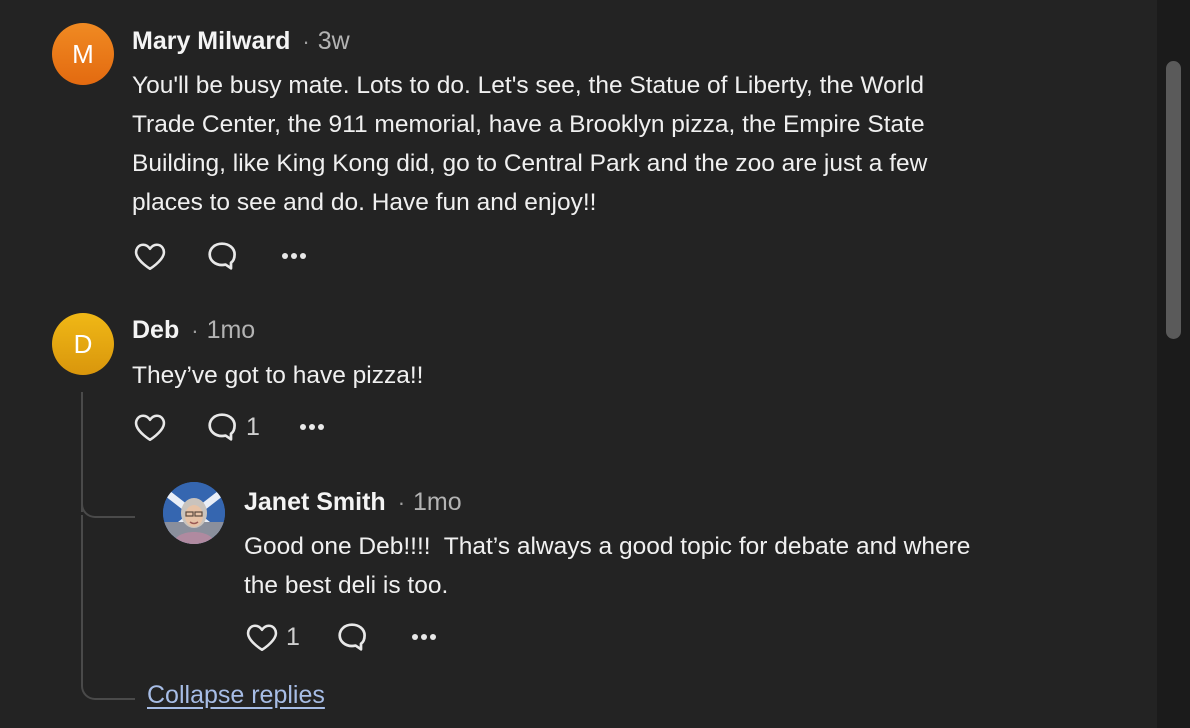  I want to click on profile-photo, so click(194, 513).